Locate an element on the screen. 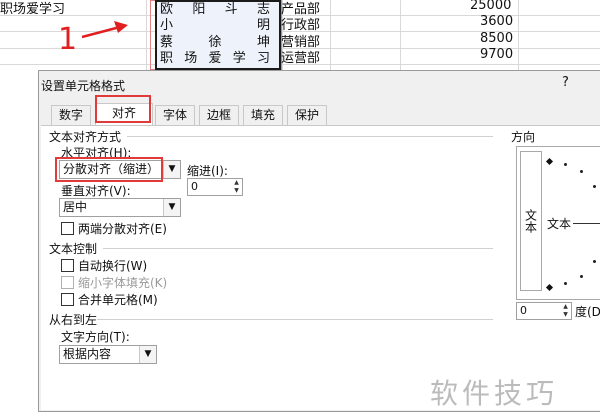  indent-value: 0 is located at coordinates (194, 186).